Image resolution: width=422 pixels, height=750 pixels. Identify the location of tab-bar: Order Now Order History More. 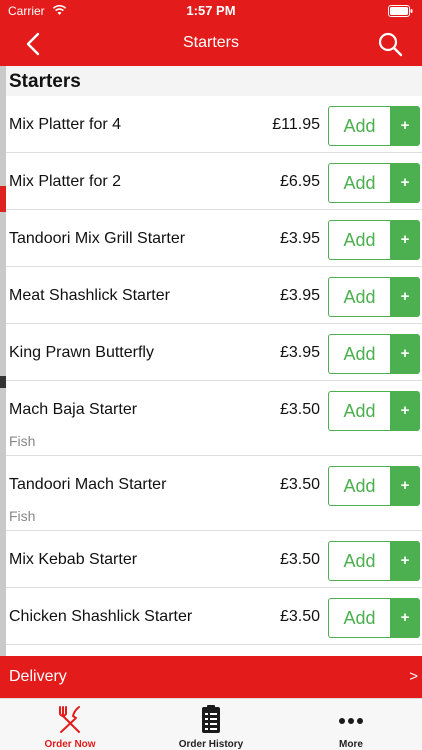
(211, 724).